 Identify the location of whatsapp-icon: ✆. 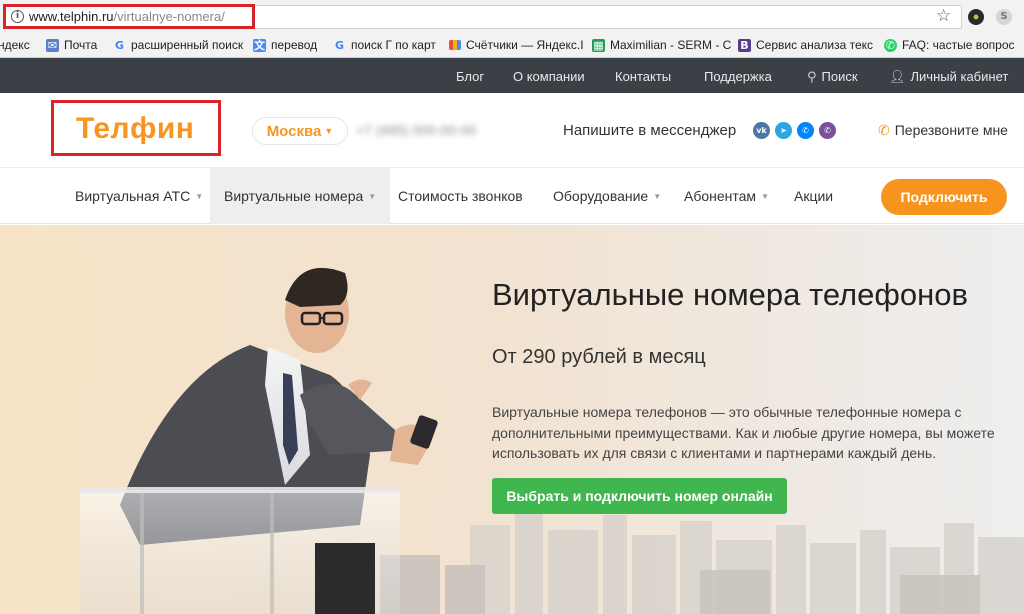
(890, 45).